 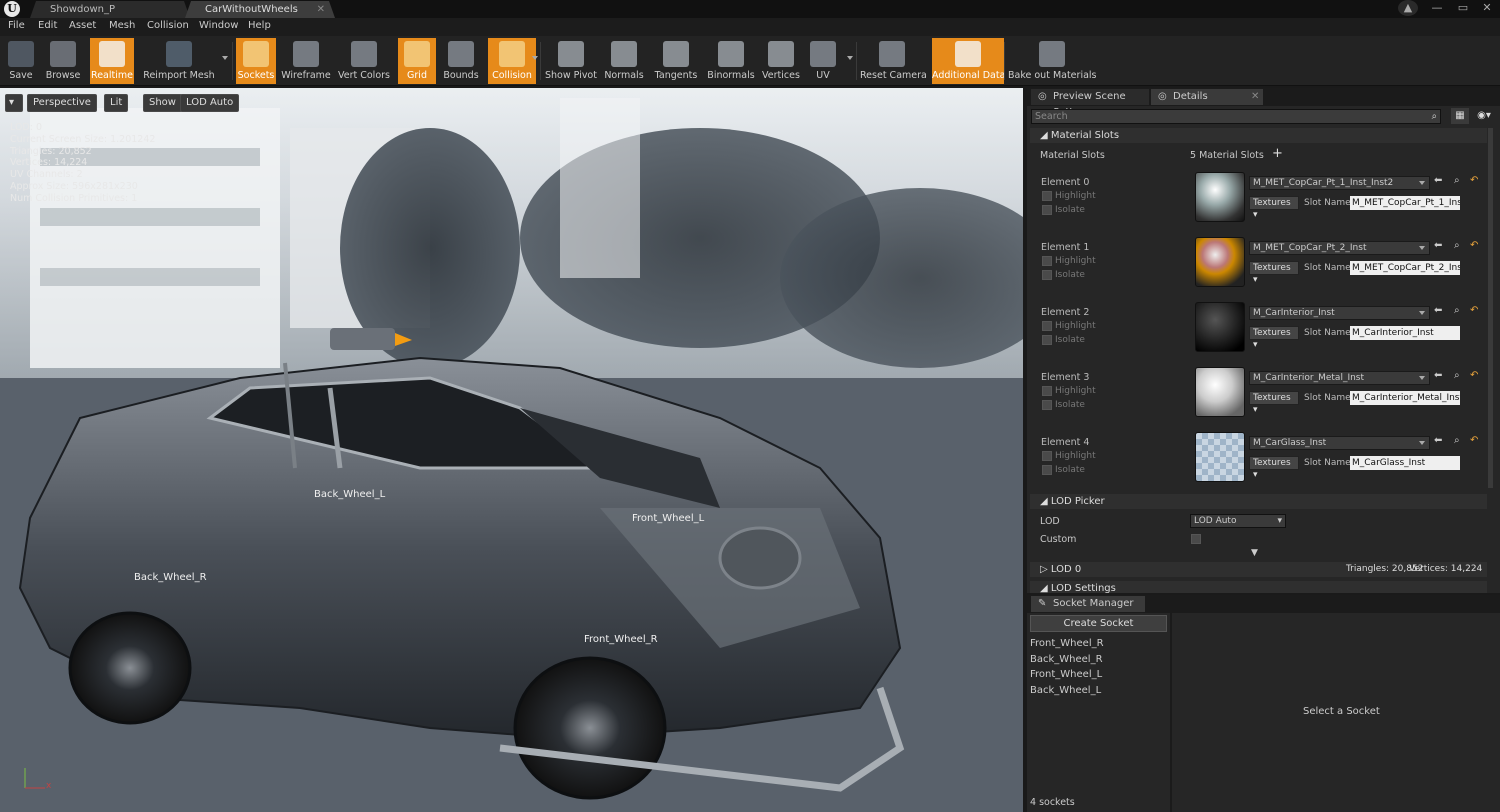 I want to click on section-lod-picker: ◢ LOD Picker, so click(x=1258, y=501).